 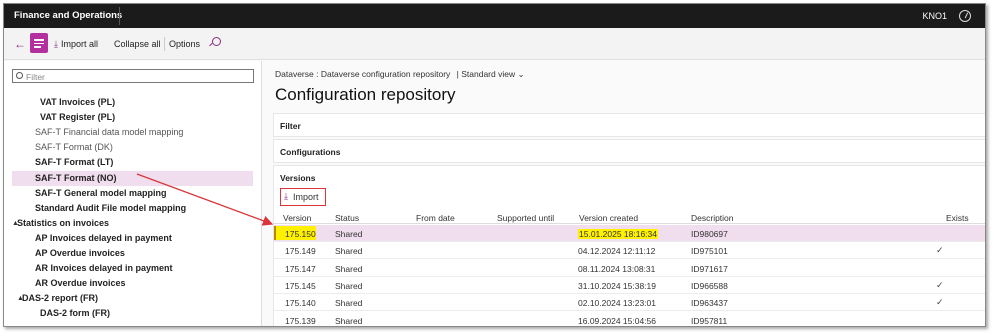 What do you see at coordinates (617, 320) in the screenshot?
I see `version-created-cell: 16.09.2024 15:04:56` at bounding box center [617, 320].